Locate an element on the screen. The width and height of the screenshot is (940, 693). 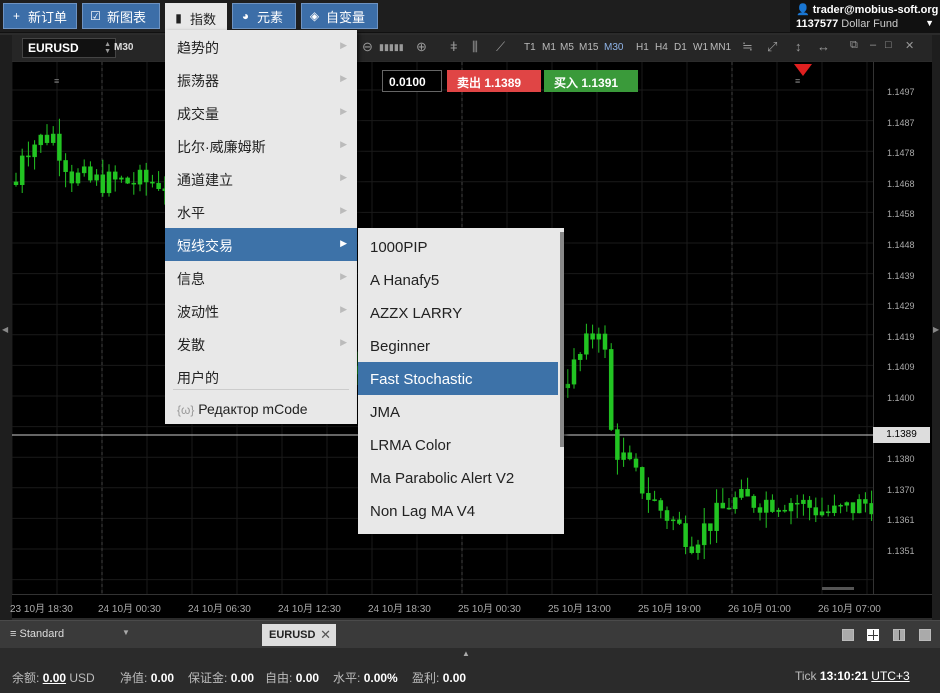
timeframe-h1: H1 is located at coordinates (642, 47).